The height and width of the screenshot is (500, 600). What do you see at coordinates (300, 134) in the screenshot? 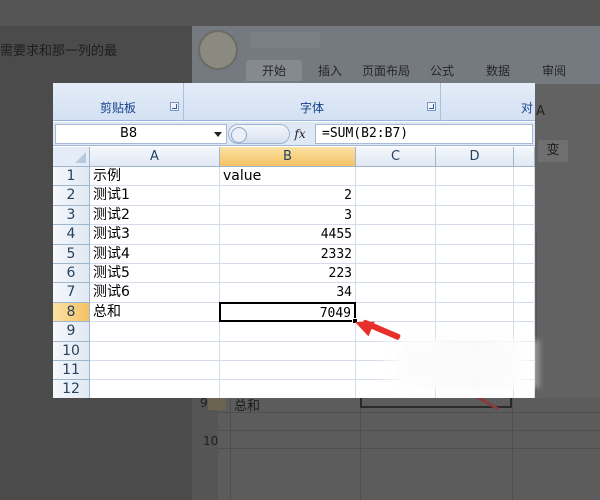
I see `insert-function-icon: fx` at bounding box center [300, 134].